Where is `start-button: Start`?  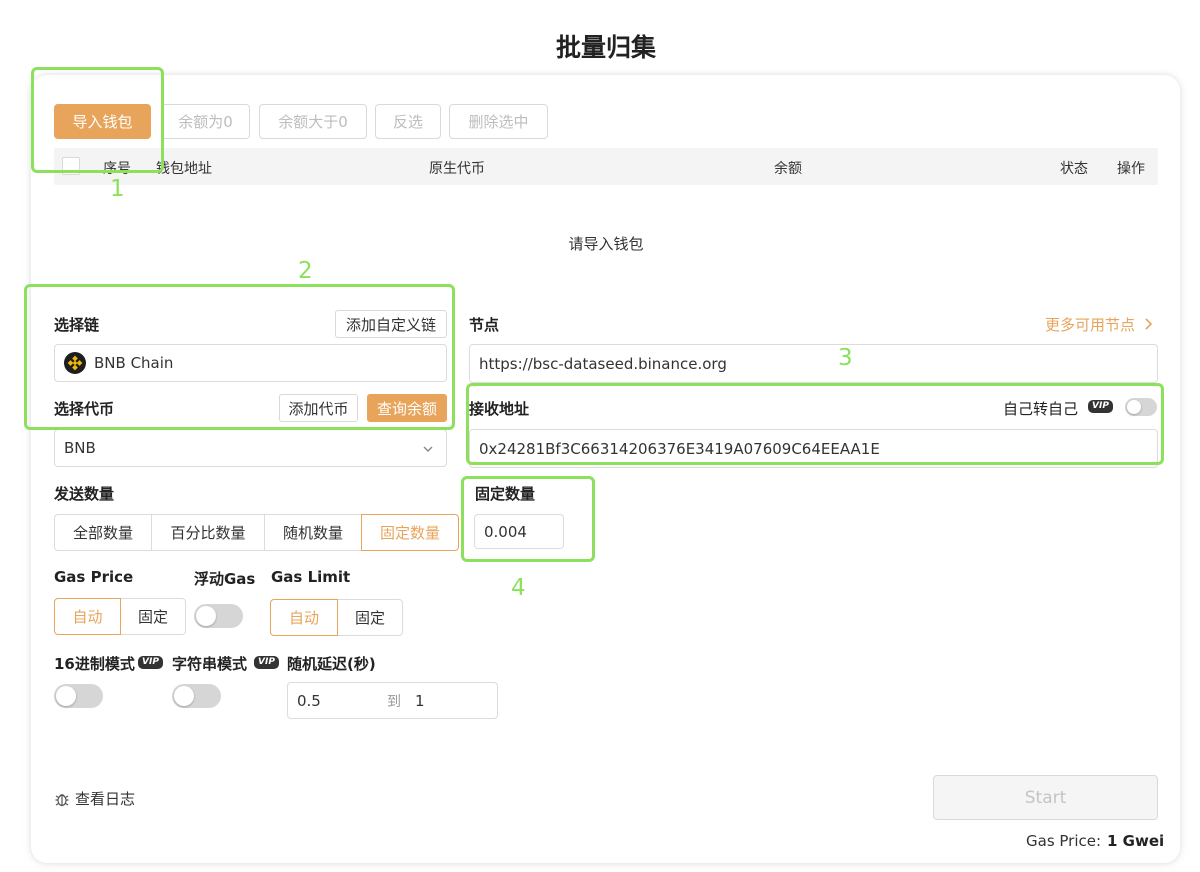 start-button: Start is located at coordinates (1045, 797).